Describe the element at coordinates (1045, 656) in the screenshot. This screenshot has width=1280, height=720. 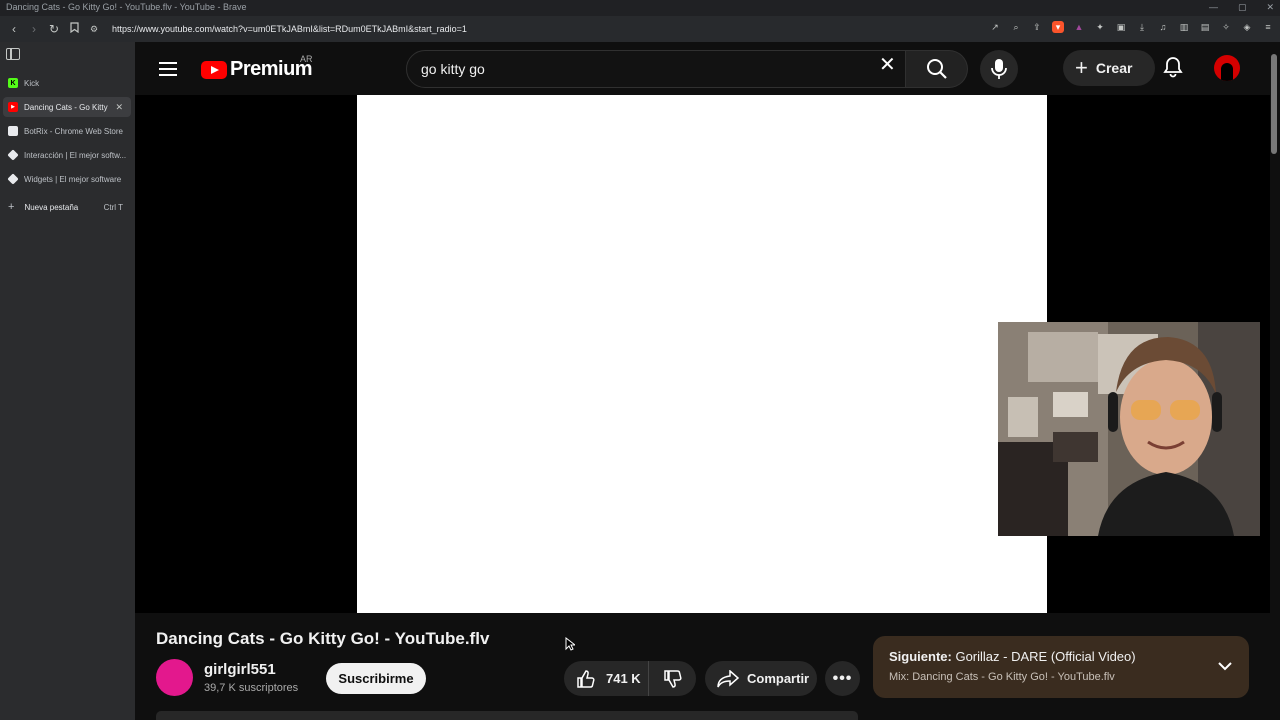
I see `up-next-video: Gorillaz - DARE (Official Video)` at that location.